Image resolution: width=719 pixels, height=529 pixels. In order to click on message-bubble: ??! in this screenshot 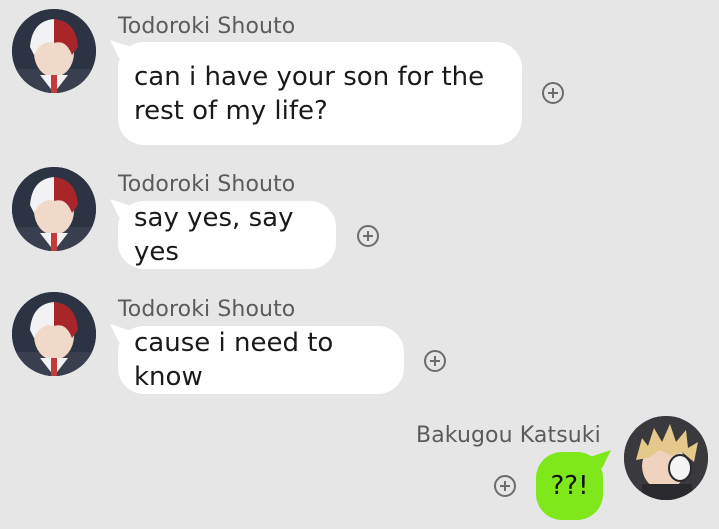, I will do `click(569, 486)`.